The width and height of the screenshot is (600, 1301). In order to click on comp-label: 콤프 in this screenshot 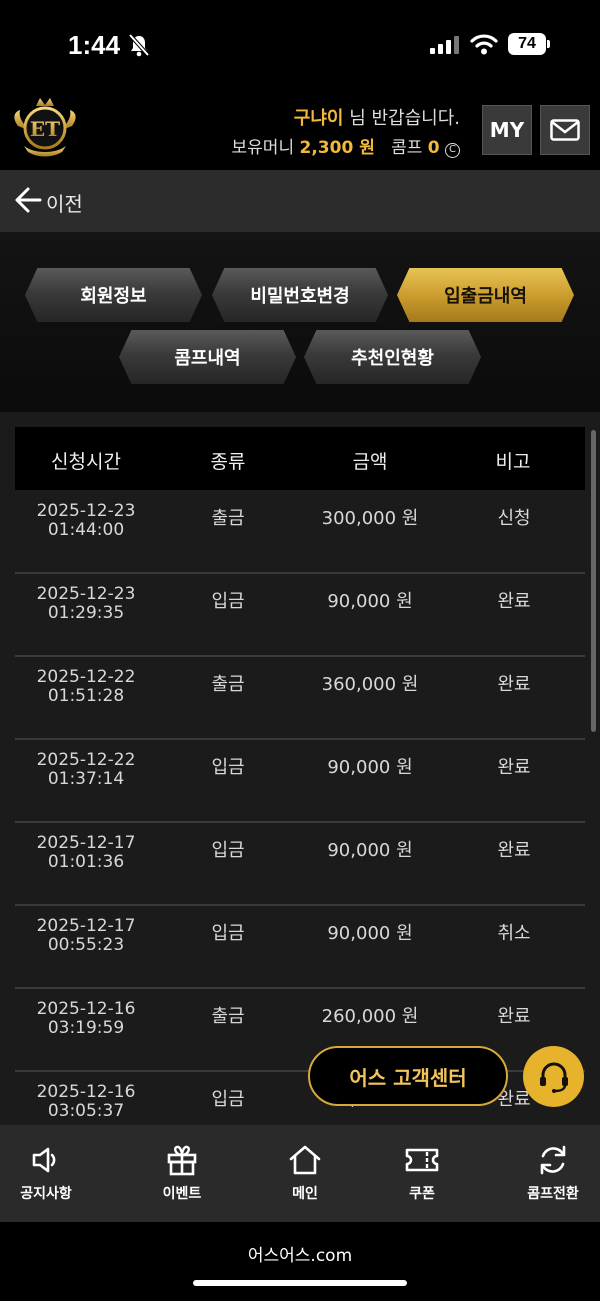, I will do `click(409, 148)`.